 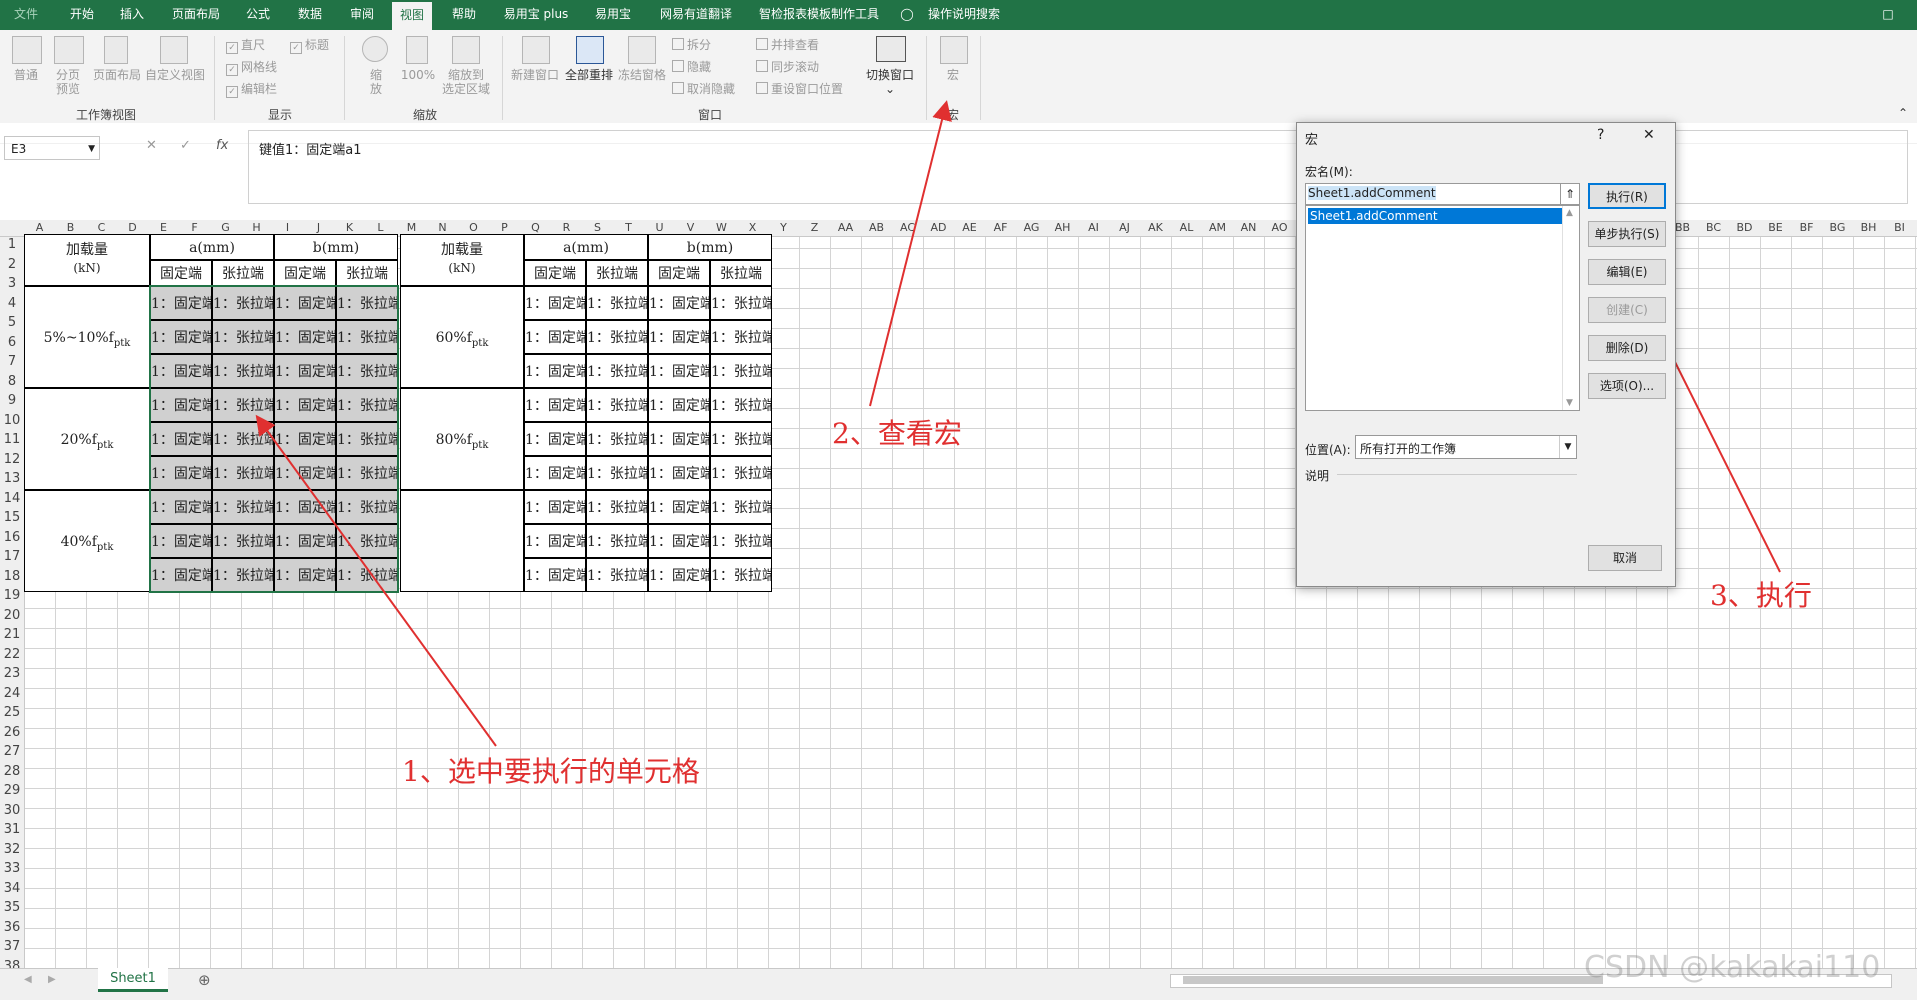 I want to click on scroll-up-icon: ▲, so click(x=1569, y=213).